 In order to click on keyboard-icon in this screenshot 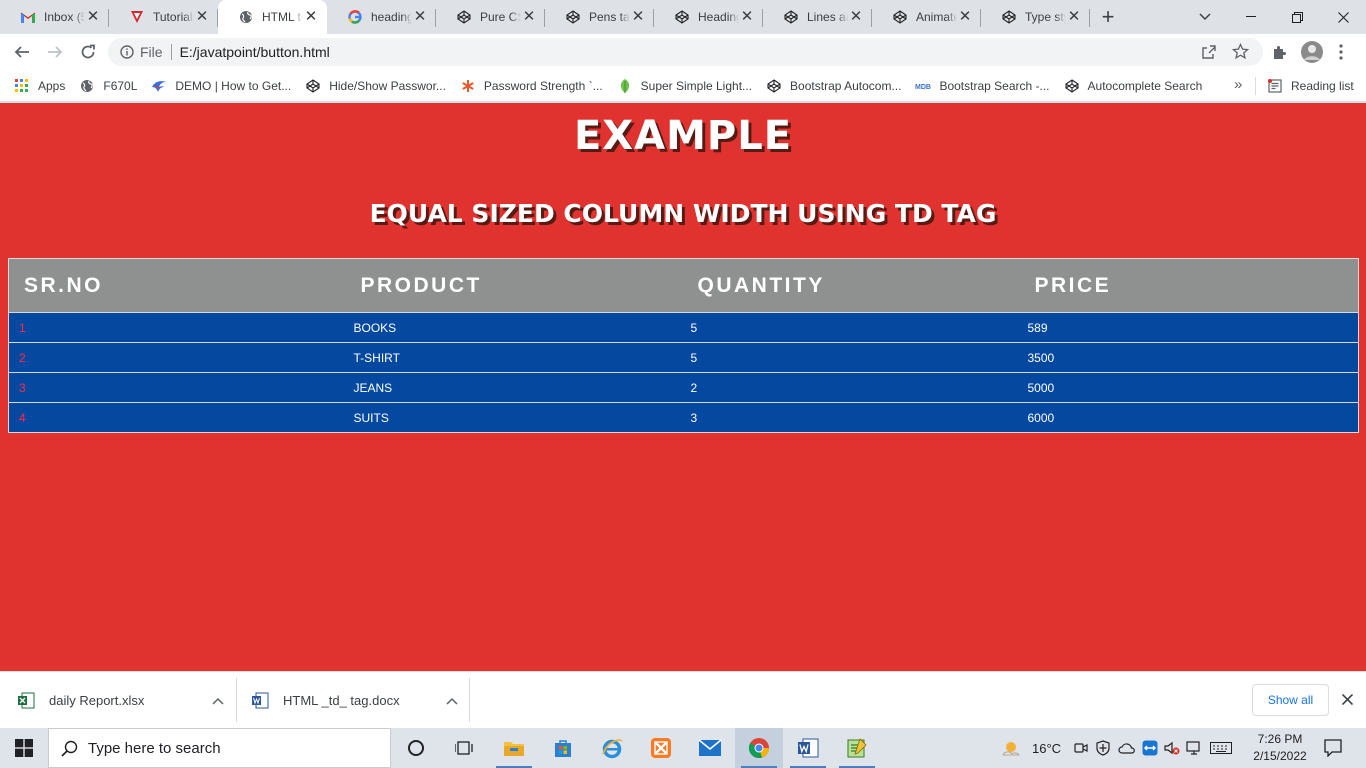, I will do `click(1221, 748)`.